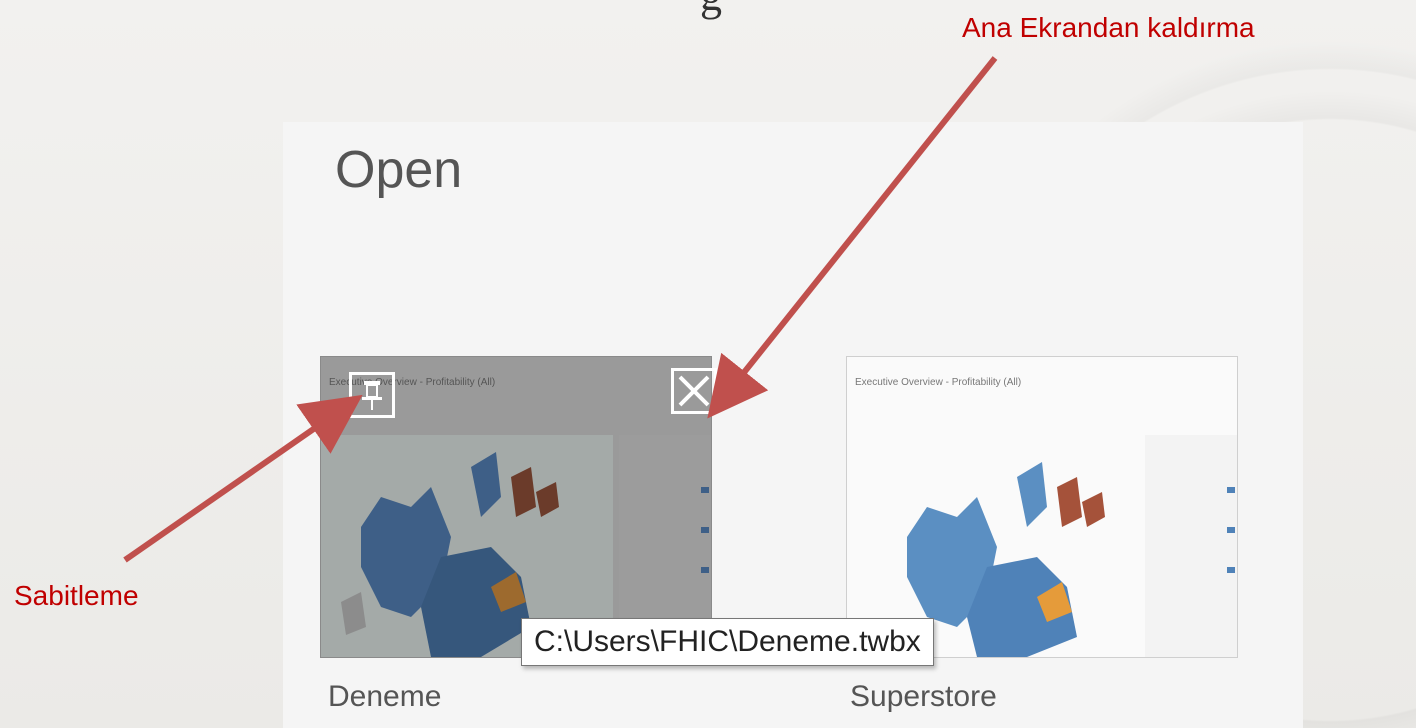 Image resolution: width=1416 pixels, height=728 pixels. Describe the element at coordinates (852, 237) in the screenshot. I see `arrow-to-close` at that location.